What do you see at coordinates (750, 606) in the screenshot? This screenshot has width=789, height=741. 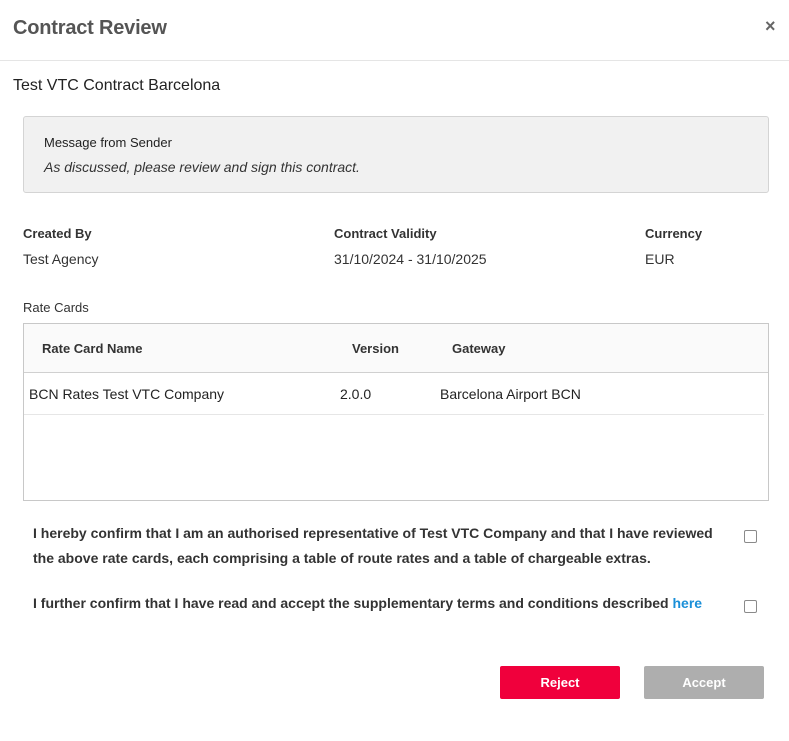 I see `terms-checkbox` at bounding box center [750, 606].